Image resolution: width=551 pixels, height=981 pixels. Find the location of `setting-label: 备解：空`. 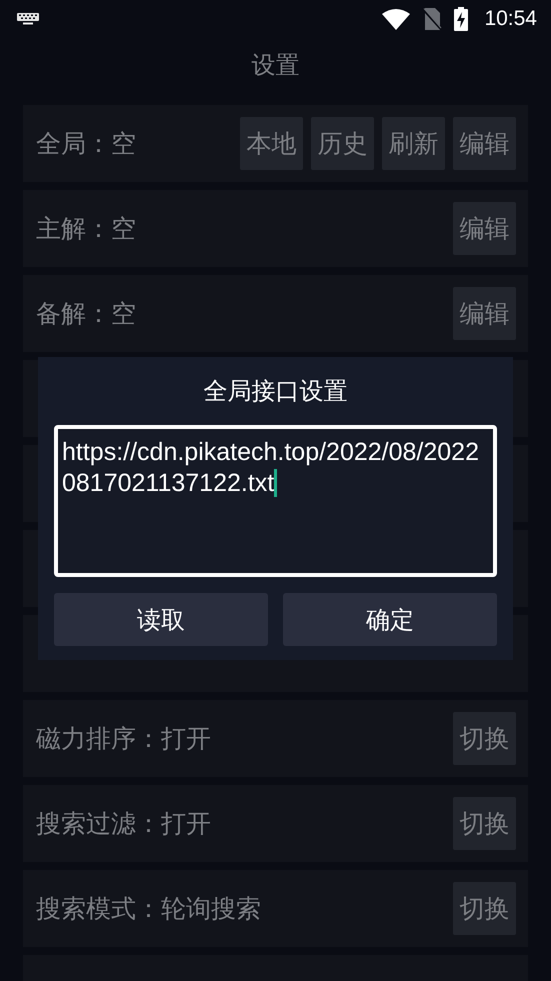

setting-label: 备解：空 is located at coordinates (86, 314).